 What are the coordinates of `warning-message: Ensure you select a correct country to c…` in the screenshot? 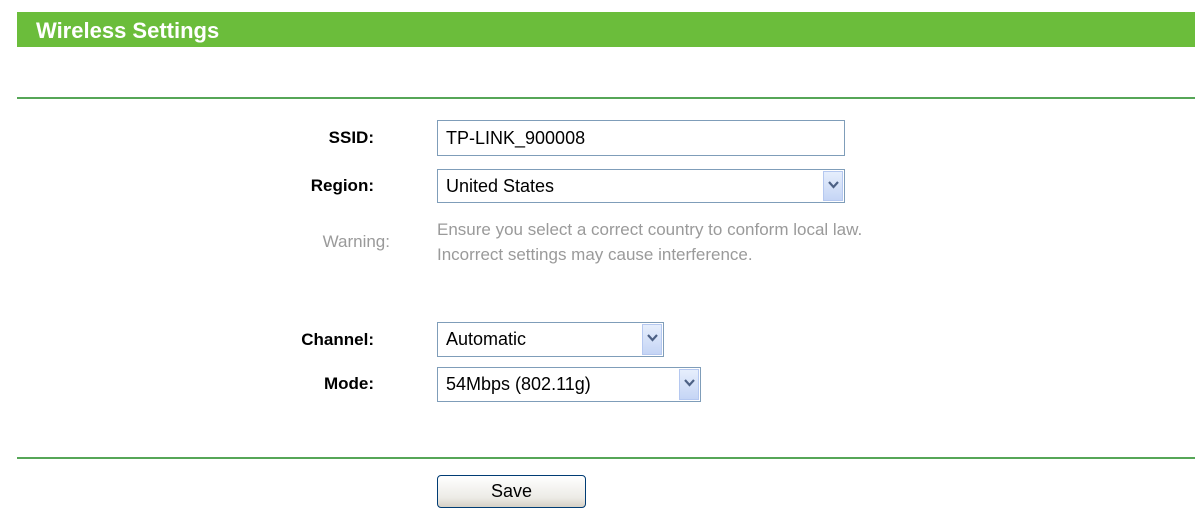 It's located at (649, 242).